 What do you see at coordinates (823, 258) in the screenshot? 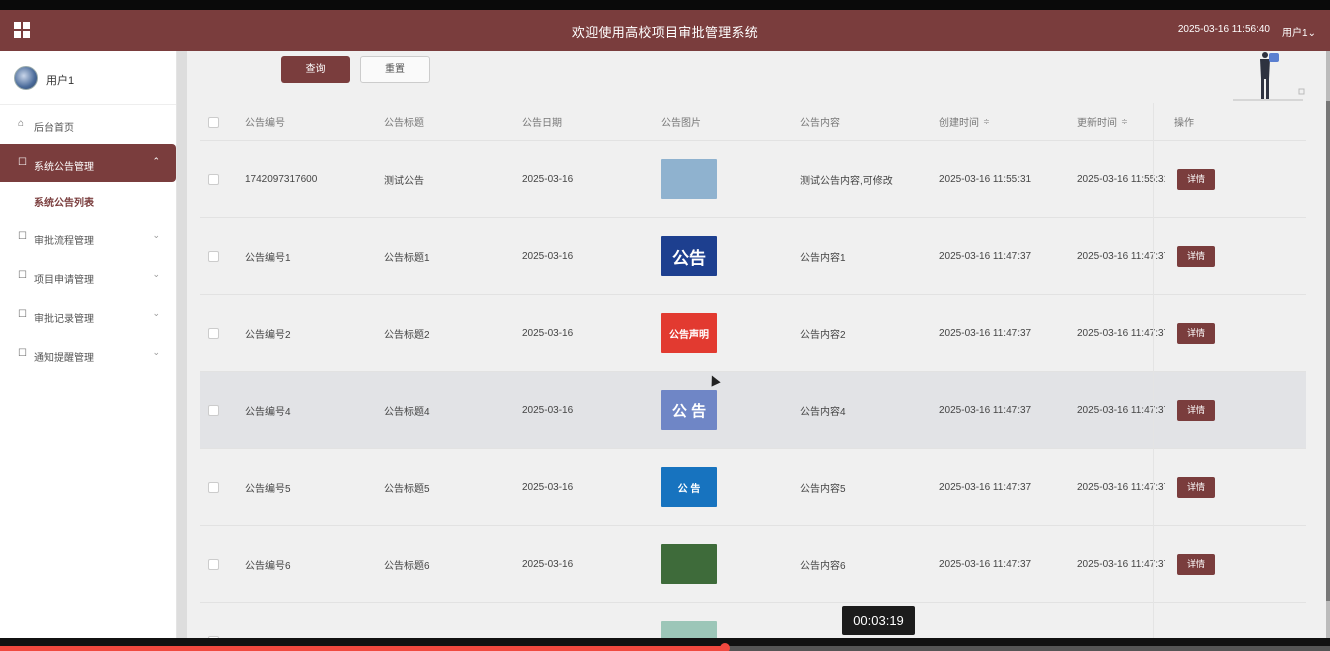
I see `cell-content: 公告内容1` at bounding box center [823, 258].